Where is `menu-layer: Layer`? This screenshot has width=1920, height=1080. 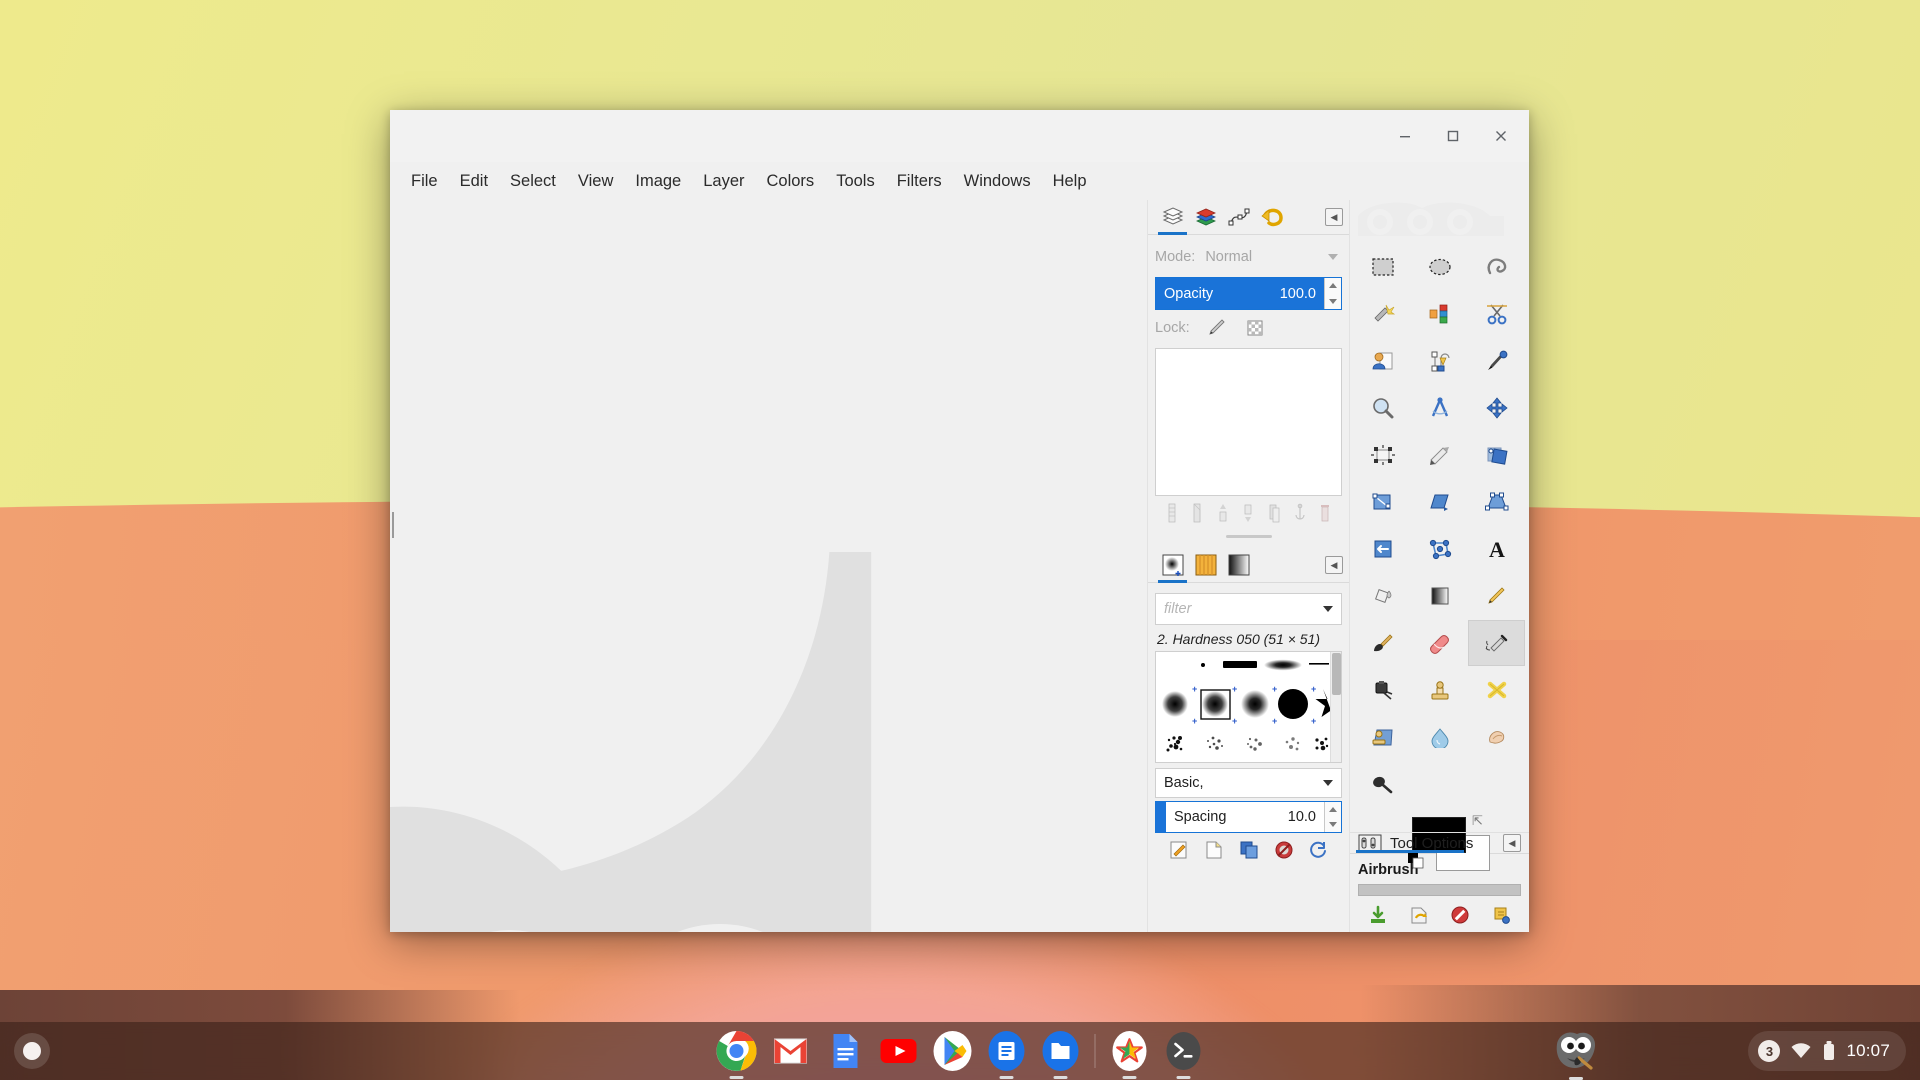 menu-layer: Layer is located at coordinates (723, 181).